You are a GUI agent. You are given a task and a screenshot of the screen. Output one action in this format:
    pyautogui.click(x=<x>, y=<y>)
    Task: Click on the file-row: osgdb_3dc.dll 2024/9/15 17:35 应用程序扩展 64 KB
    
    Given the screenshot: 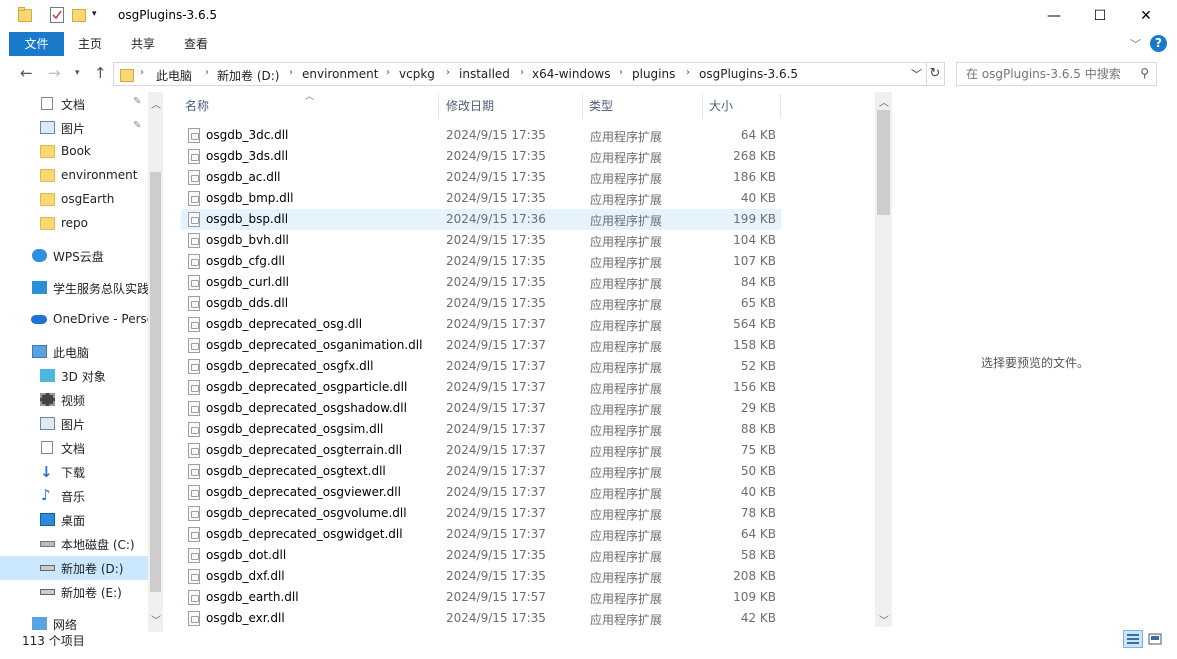 What is the action you would take?
    pyautogui.click(x=481, y=135)
    